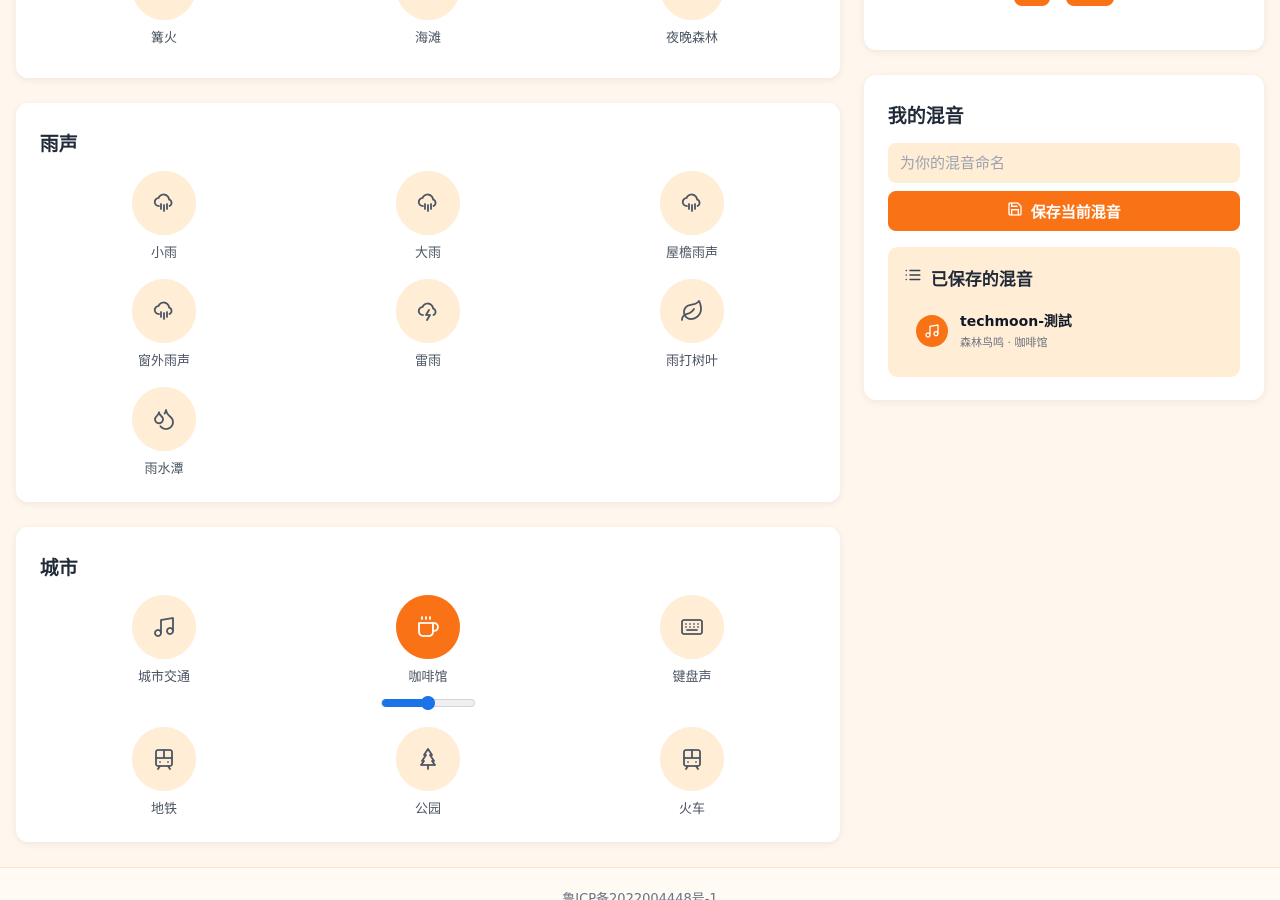 The image size is (1280, 900). What do you see at coordinates (1090, 3) in the screenshot?
I see `play-button` at bounding box center [1090, 3].